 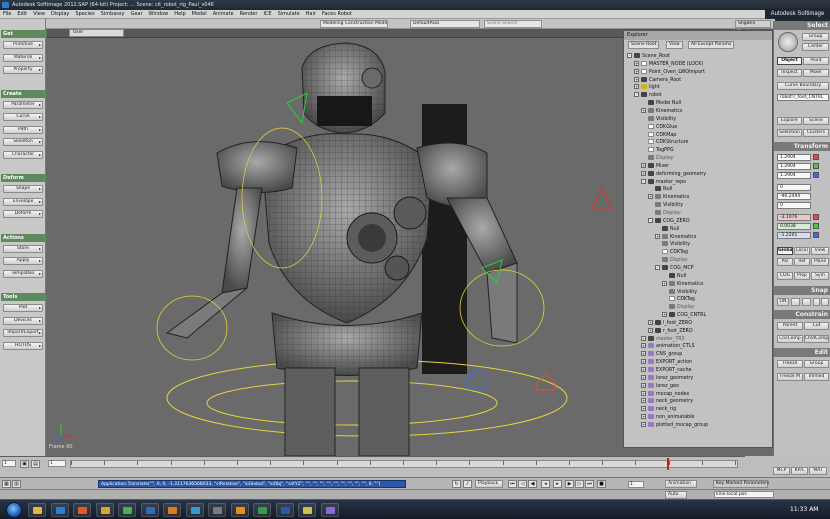 What do you see at coordinates (23, 104) in the screenshot?
I see `left-button-parameter: Parameter ▸` at bounding box center [23, 104].